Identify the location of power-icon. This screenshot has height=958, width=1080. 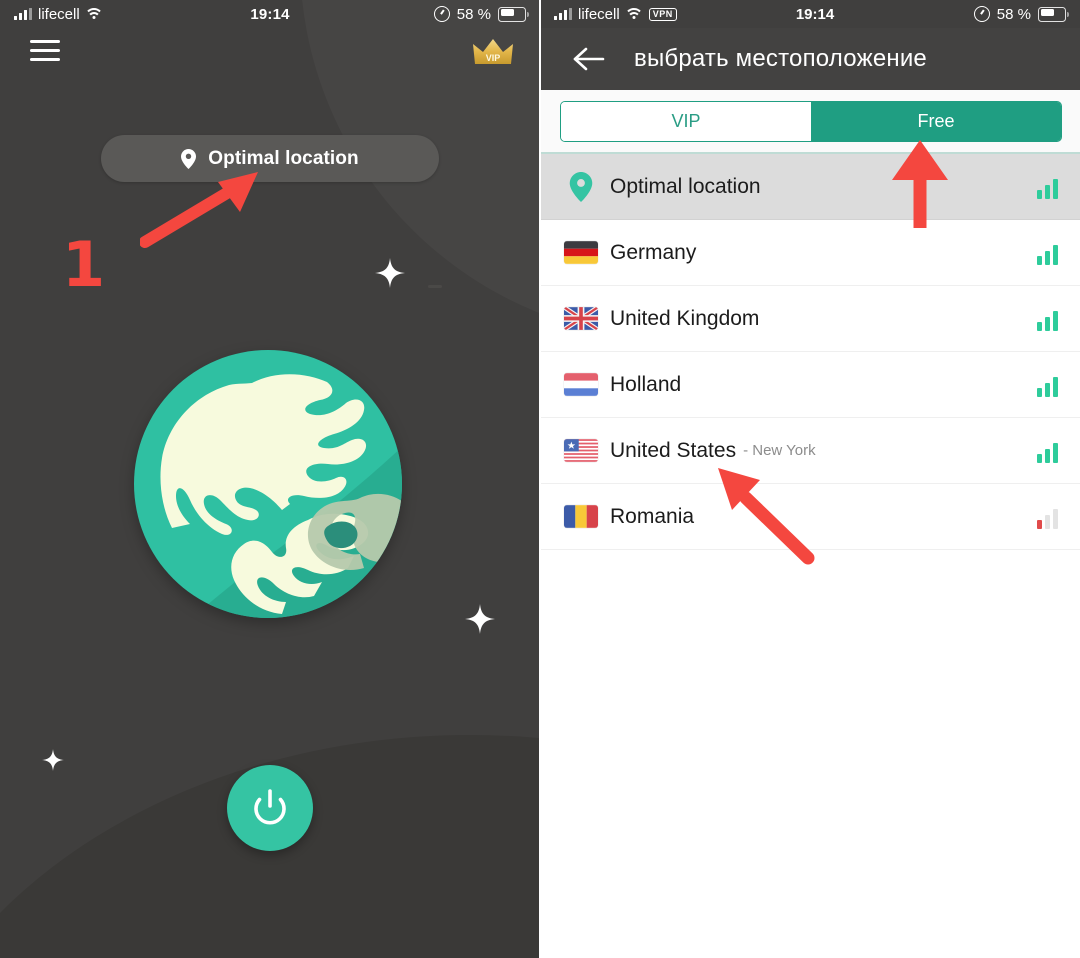
(270, 807).